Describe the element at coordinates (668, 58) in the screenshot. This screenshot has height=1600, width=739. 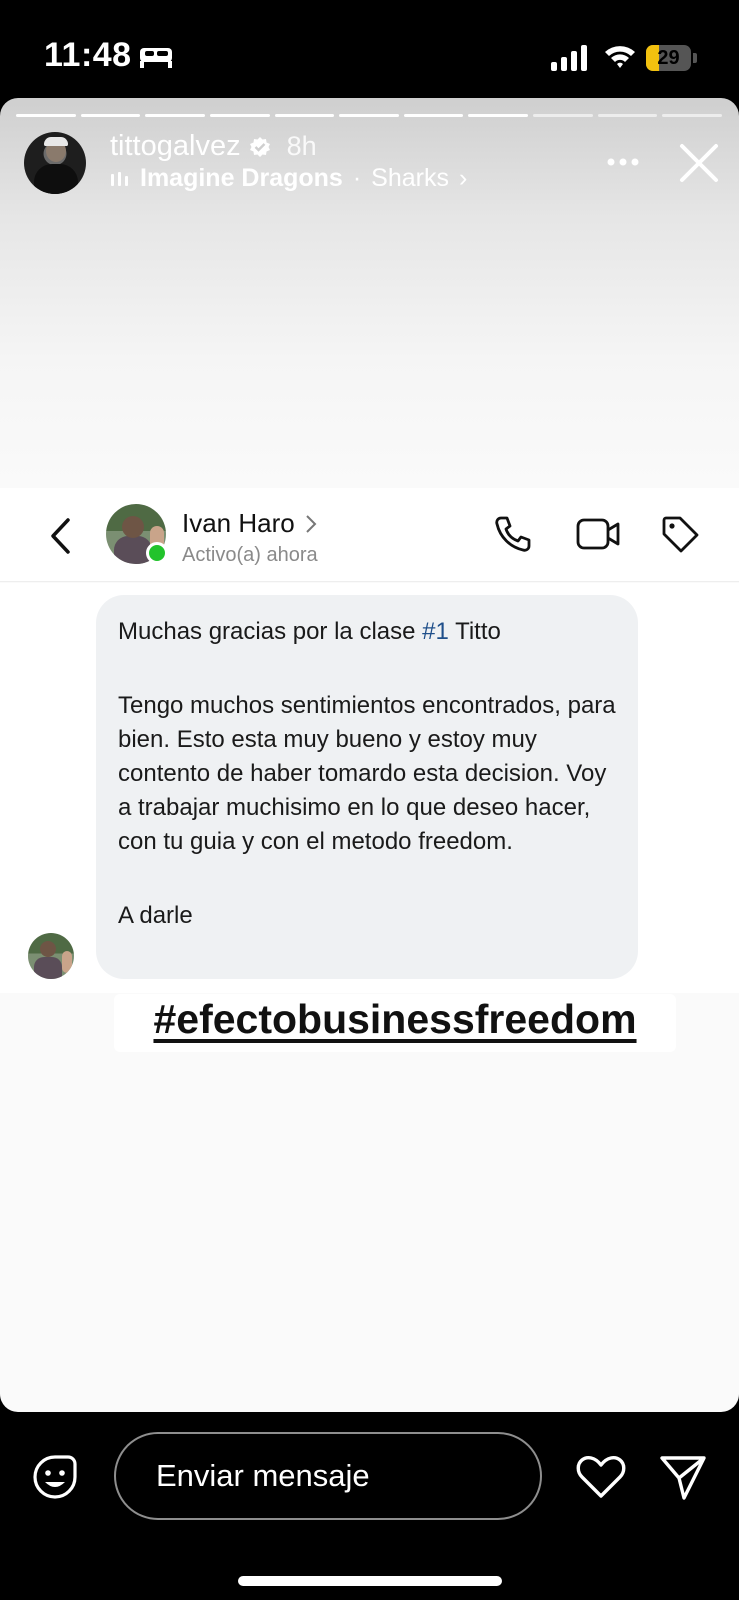
I see `battery-level: 29` at that location.